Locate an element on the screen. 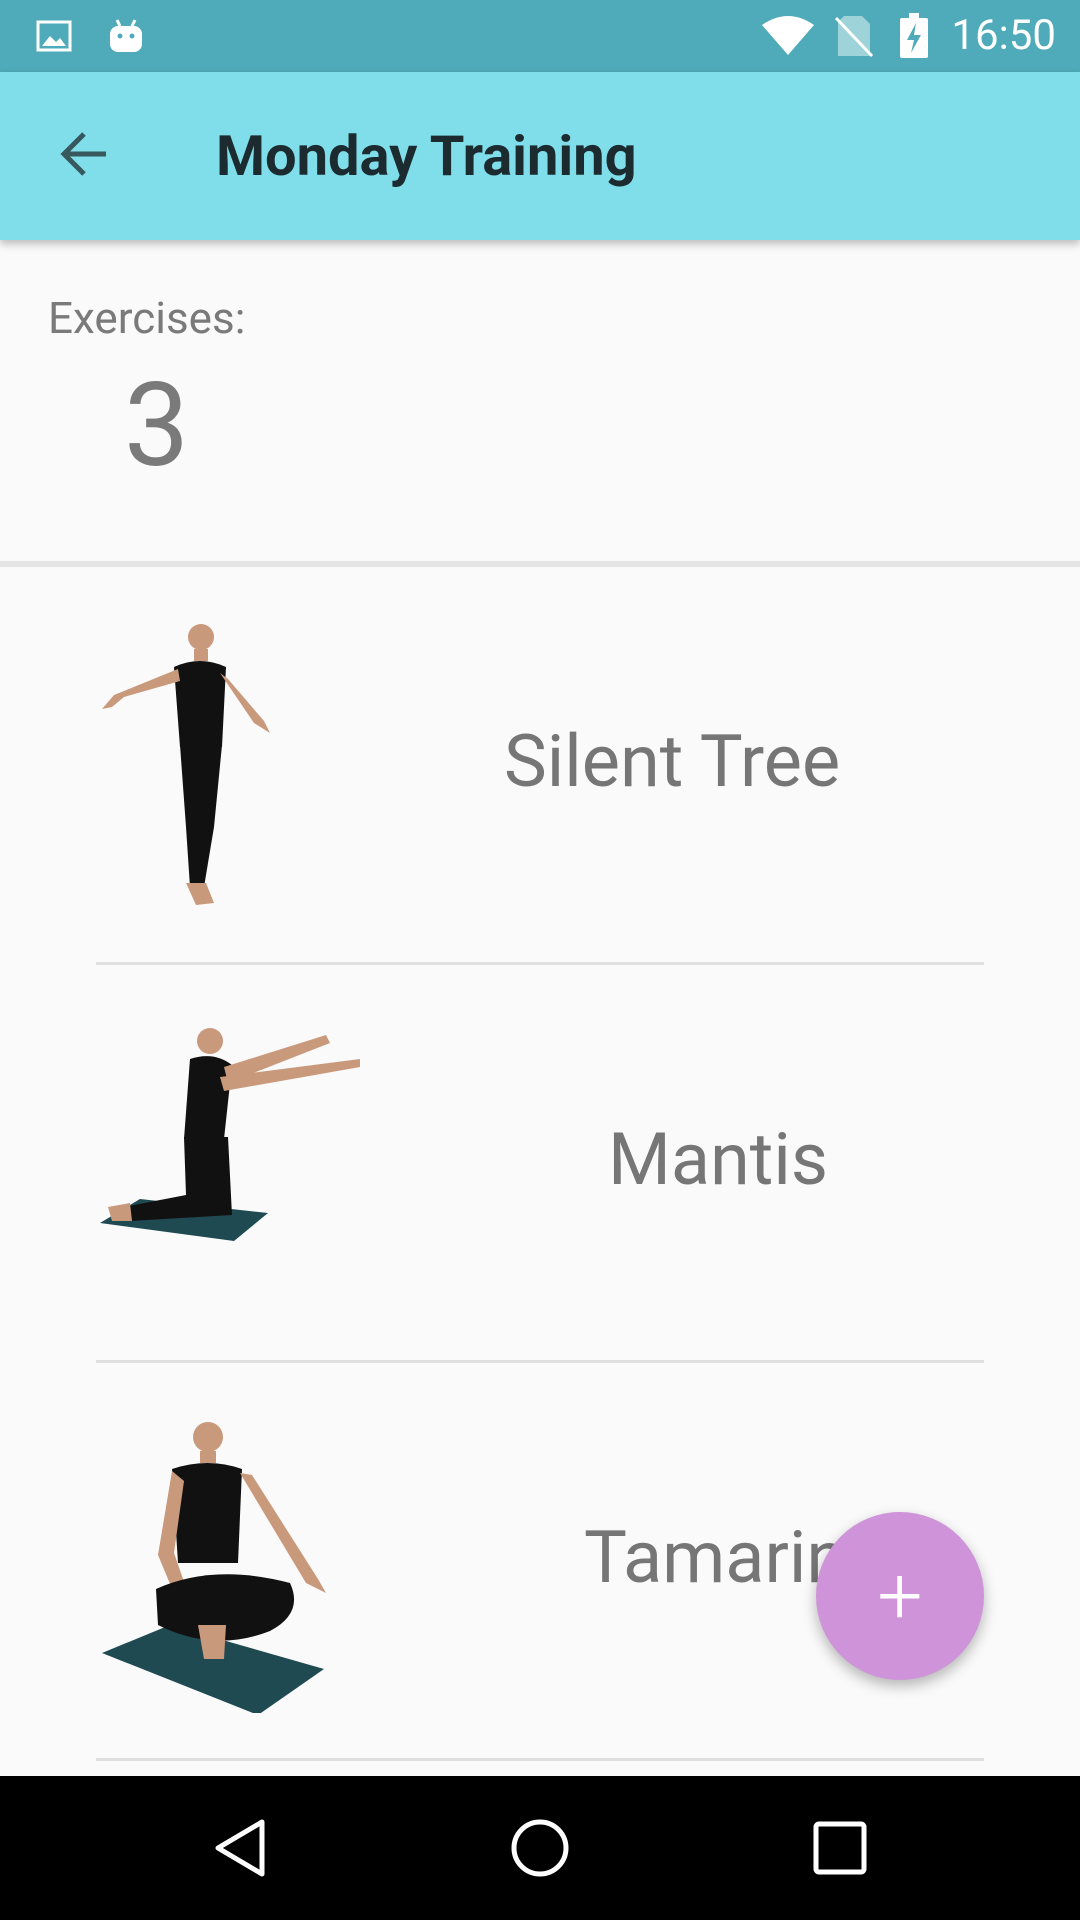 This screenshot has width=1080, height=1920. exercise-name: Tamarin is located at coordinates (715, 1557).